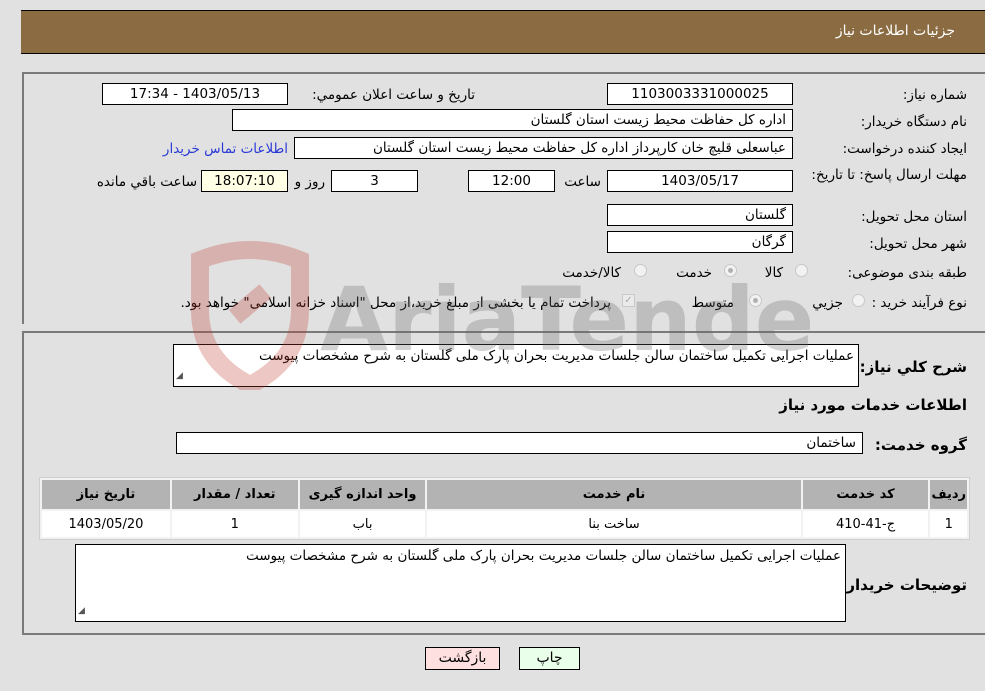 The image size is (985, 691). What do you see at coordinates (225, 149) in the screenshot?
I see `buyer-contact-link: اطلاعات تماس خریدار` at bounding box center [225, 149].